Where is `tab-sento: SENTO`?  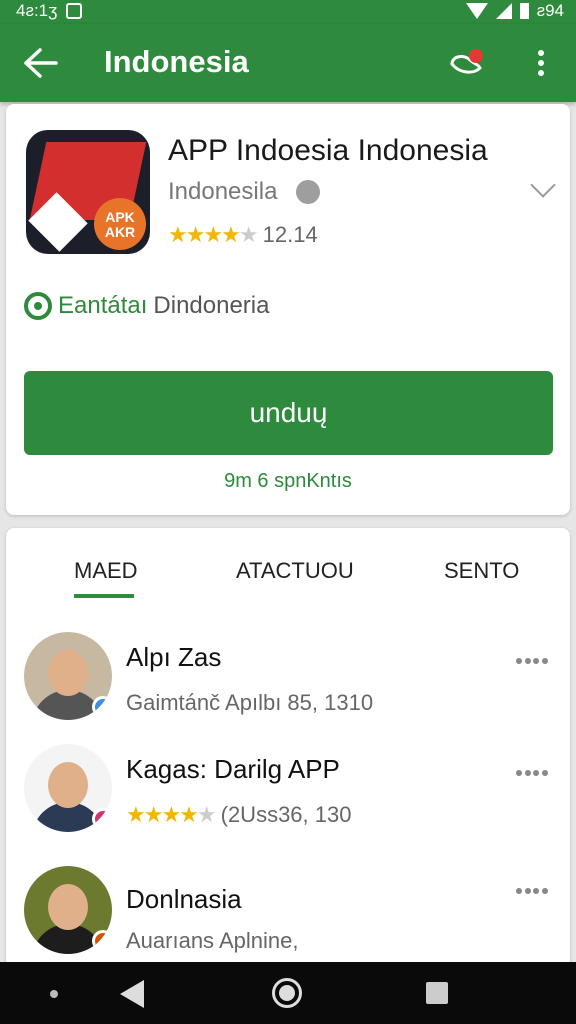 tab-sento: SENTO is located at coordinates (481, 571).